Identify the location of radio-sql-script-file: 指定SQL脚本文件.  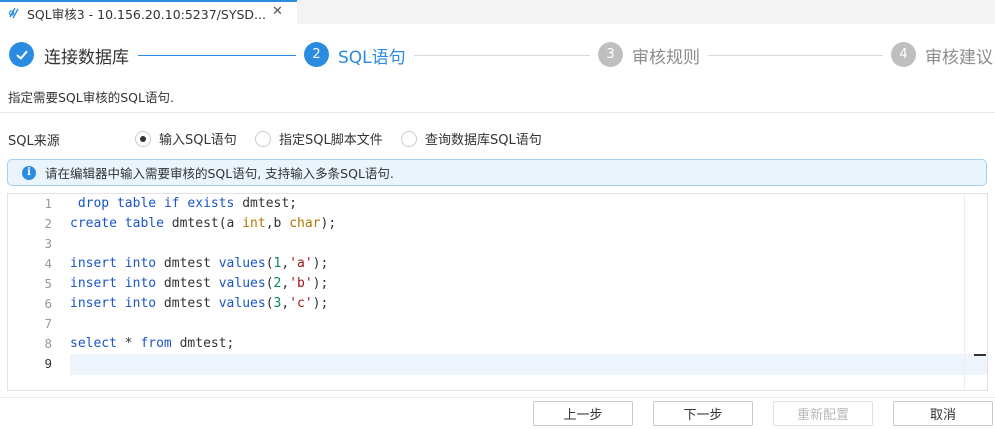
(319, 138).